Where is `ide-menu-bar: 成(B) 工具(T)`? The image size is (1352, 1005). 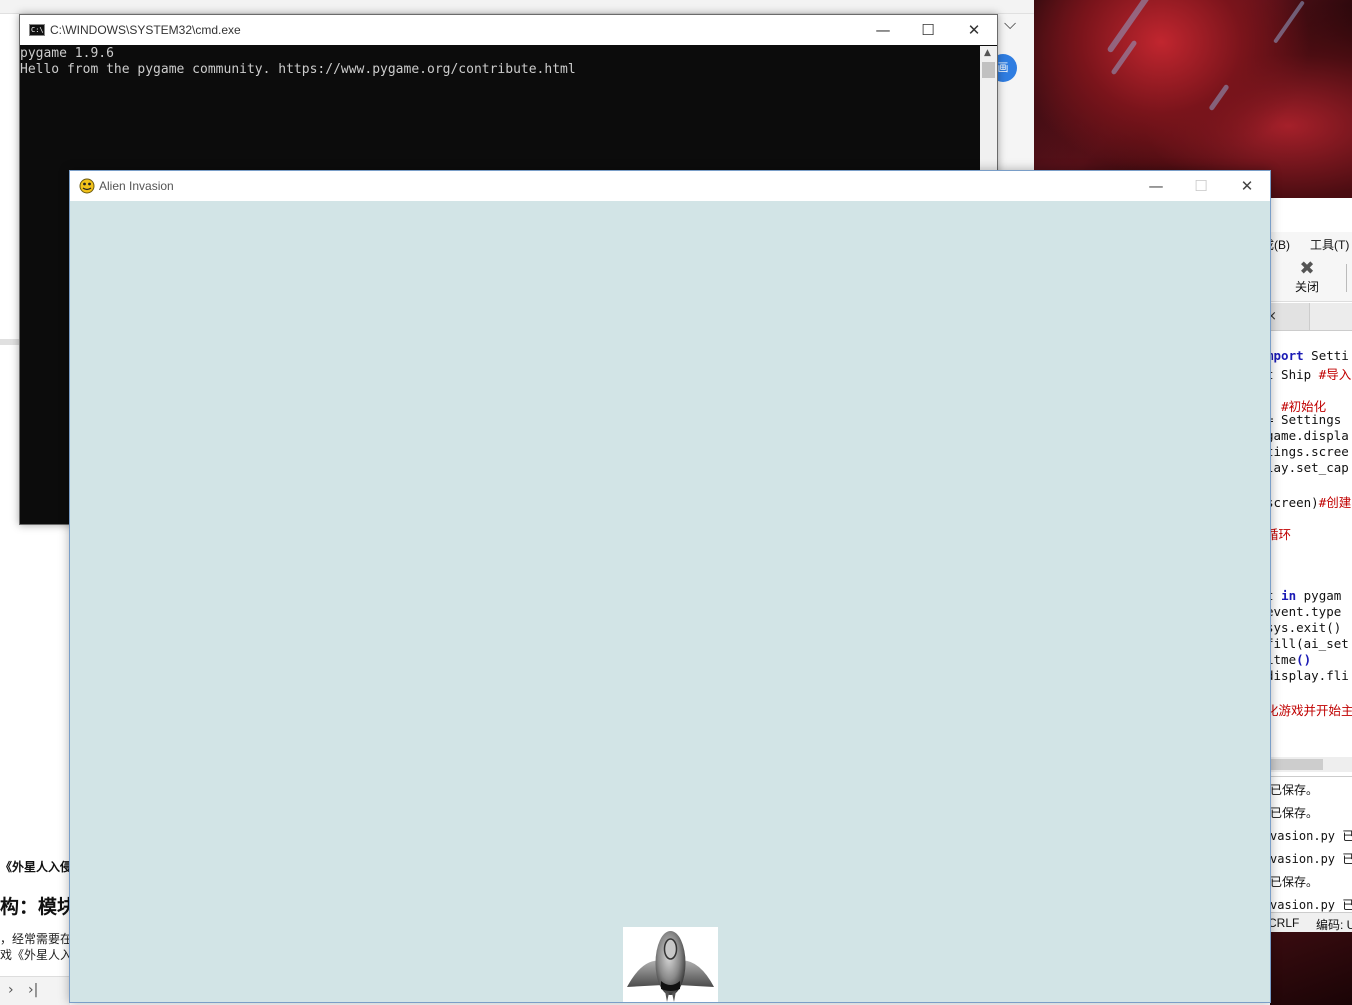
ide-menu-bar: 成(B) 工具(T) is located at coordinates (1307, 243).